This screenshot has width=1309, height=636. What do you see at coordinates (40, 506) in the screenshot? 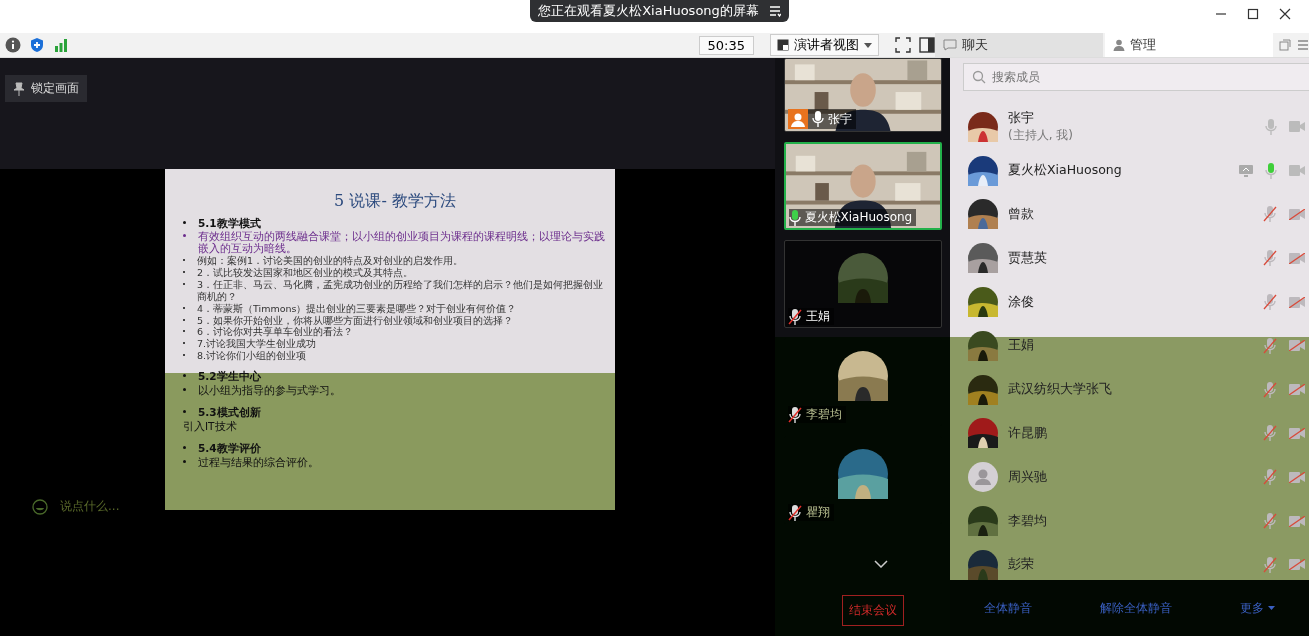
I see `emoji-icon` at bounding box center [40, 506].